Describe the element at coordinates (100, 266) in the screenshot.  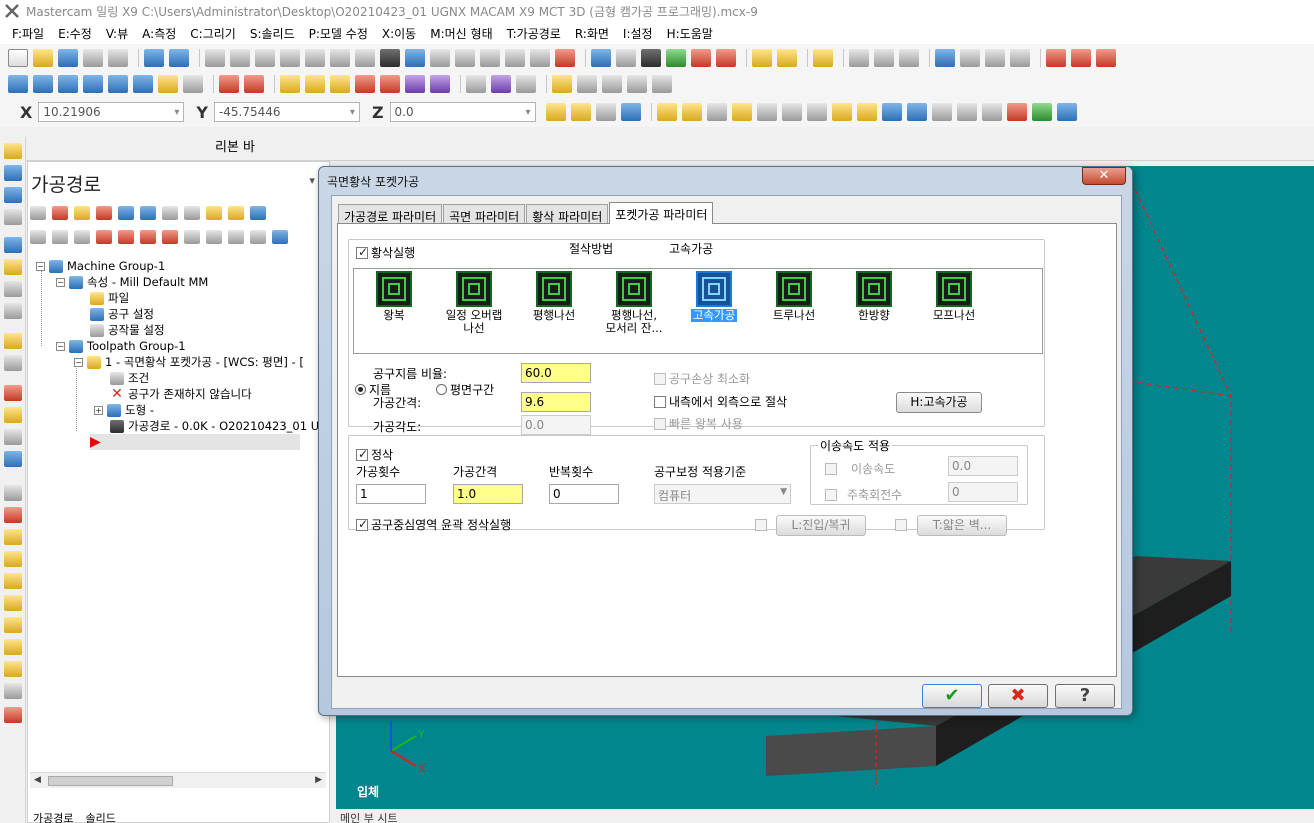
I see `tree-machine-group: − Machine Group-1` at that location.